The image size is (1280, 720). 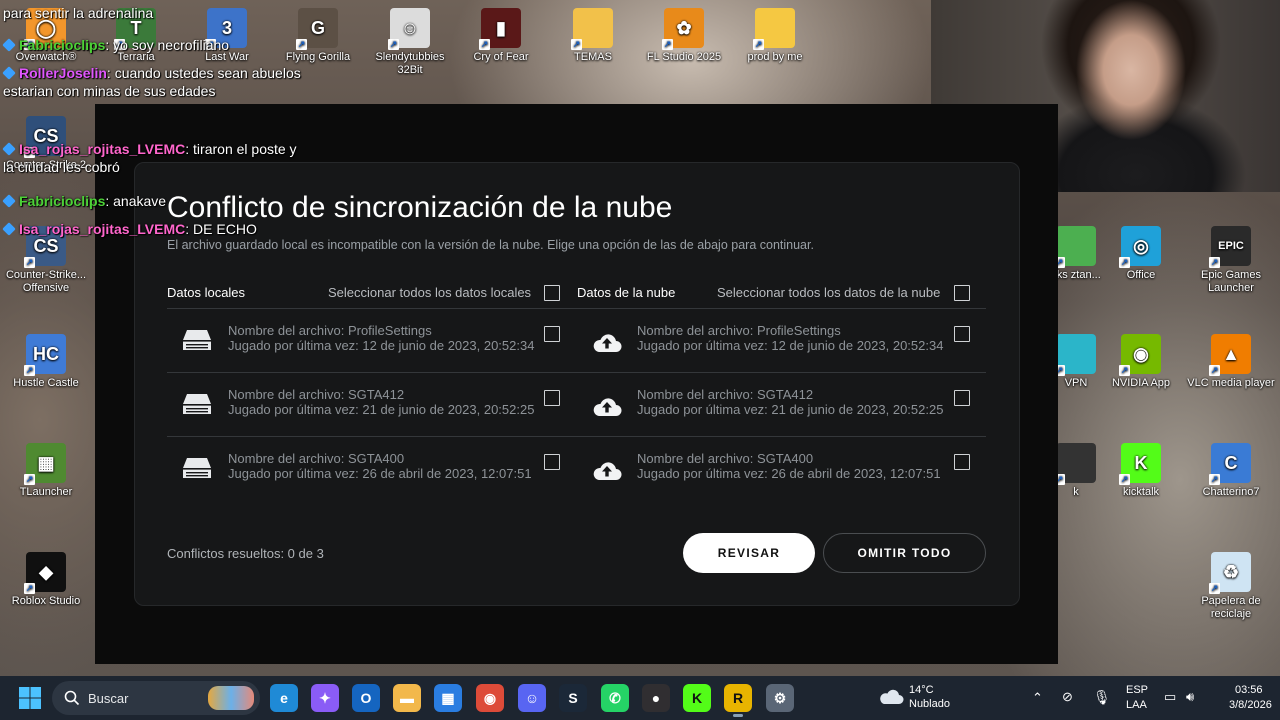 I want to click on review-button: REVISAR, so click(x=749, y=553).